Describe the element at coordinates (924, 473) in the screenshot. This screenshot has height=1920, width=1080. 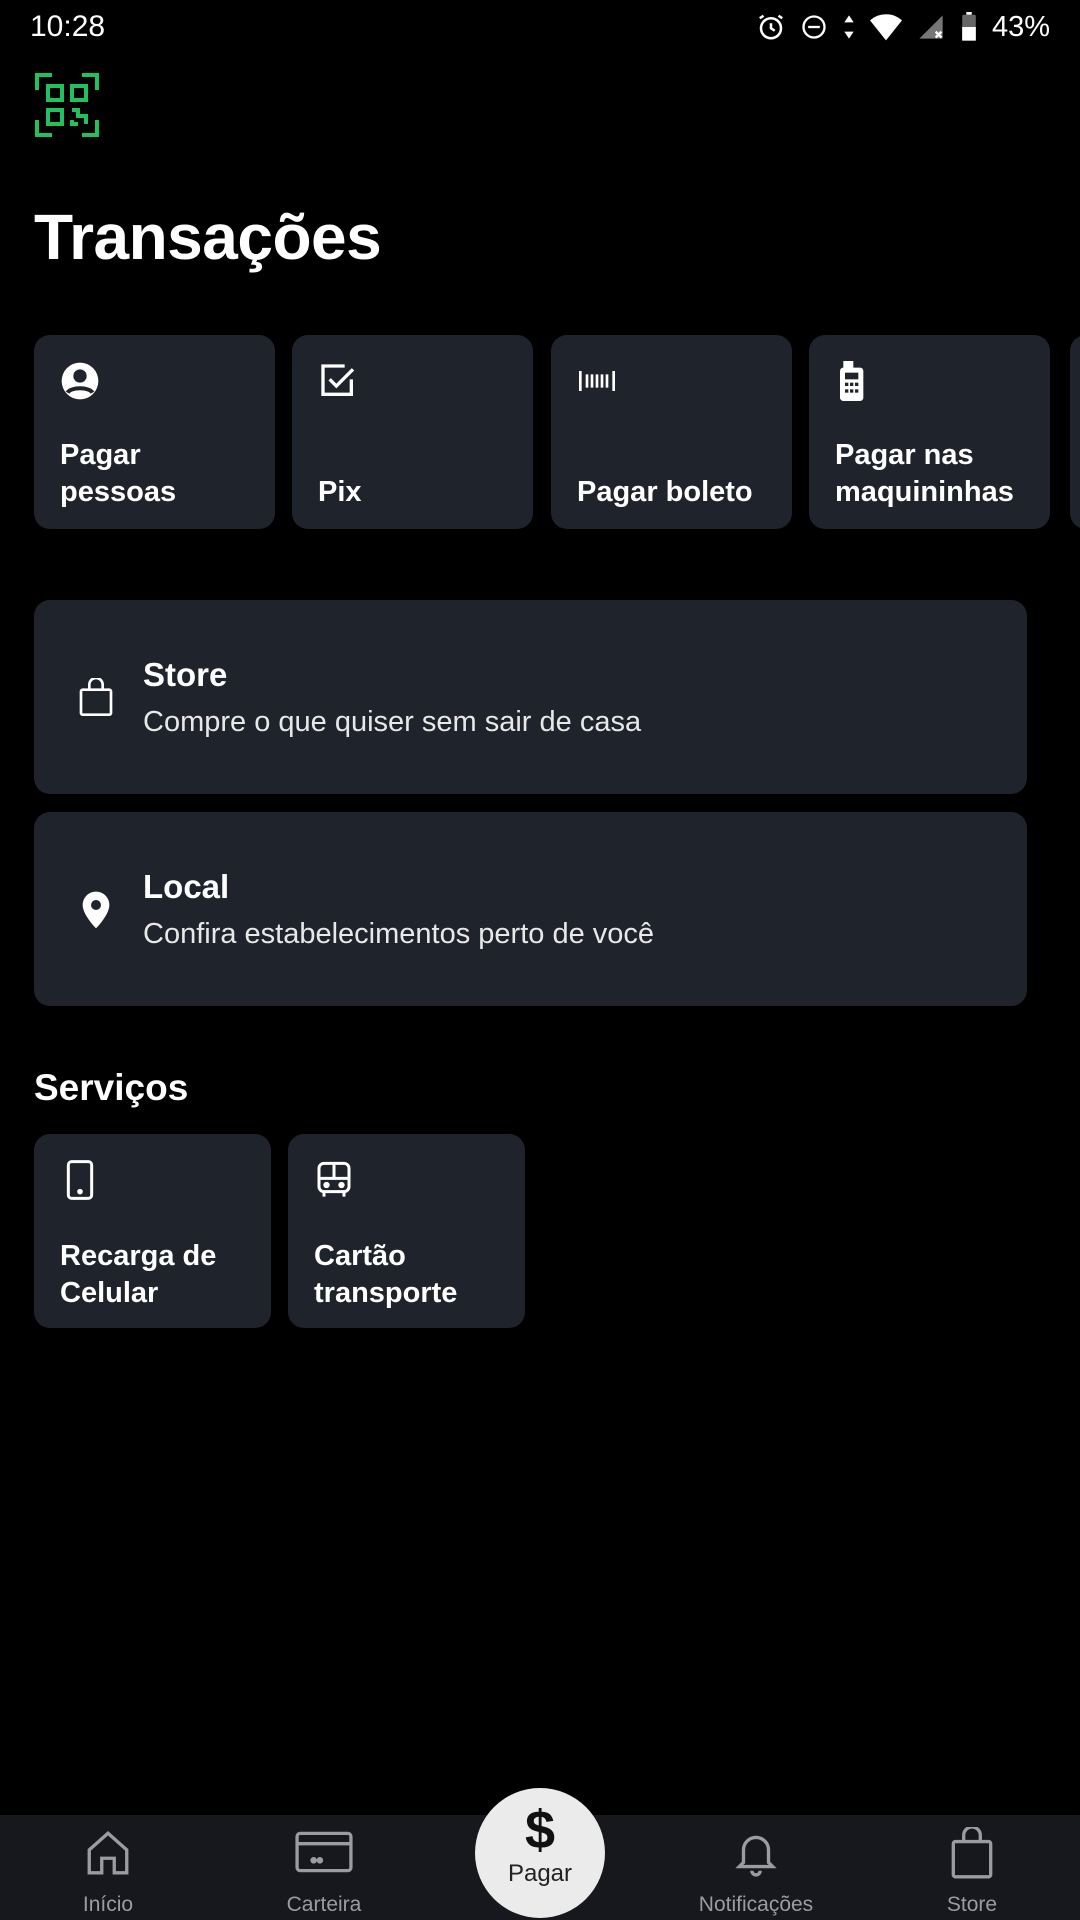
I see `card-label: Pagar nas maquininhas` at that location.